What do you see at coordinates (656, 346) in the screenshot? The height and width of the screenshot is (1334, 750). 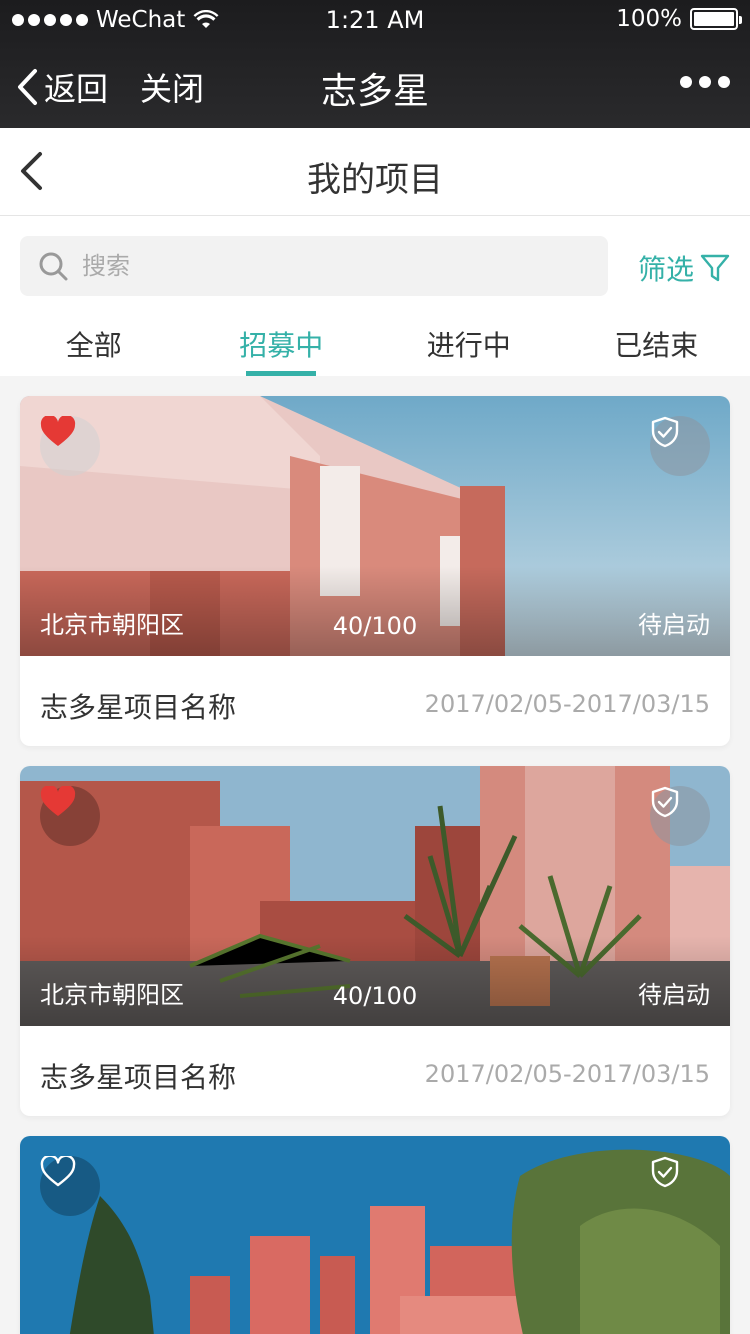 I see `tab-ended: 已结束` at bounding box center [656, 346].